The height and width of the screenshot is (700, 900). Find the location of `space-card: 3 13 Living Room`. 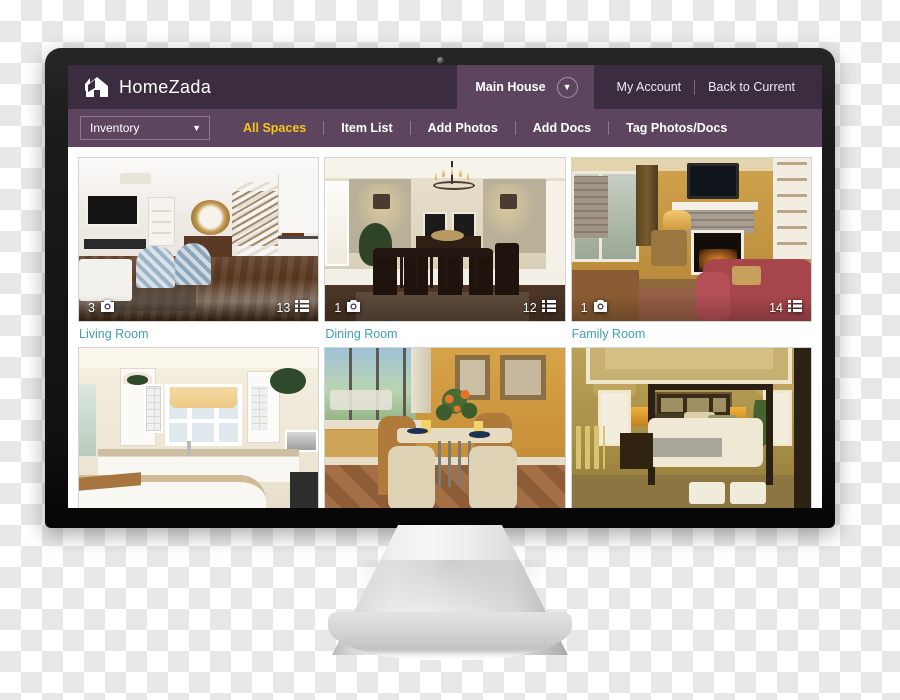

space-card: 3 13 Living Room is located at coordinates (199, 249).